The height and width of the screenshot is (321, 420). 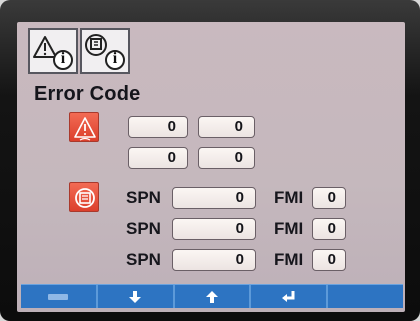 I want to click on softkey-down, so click(x=136, y=296).